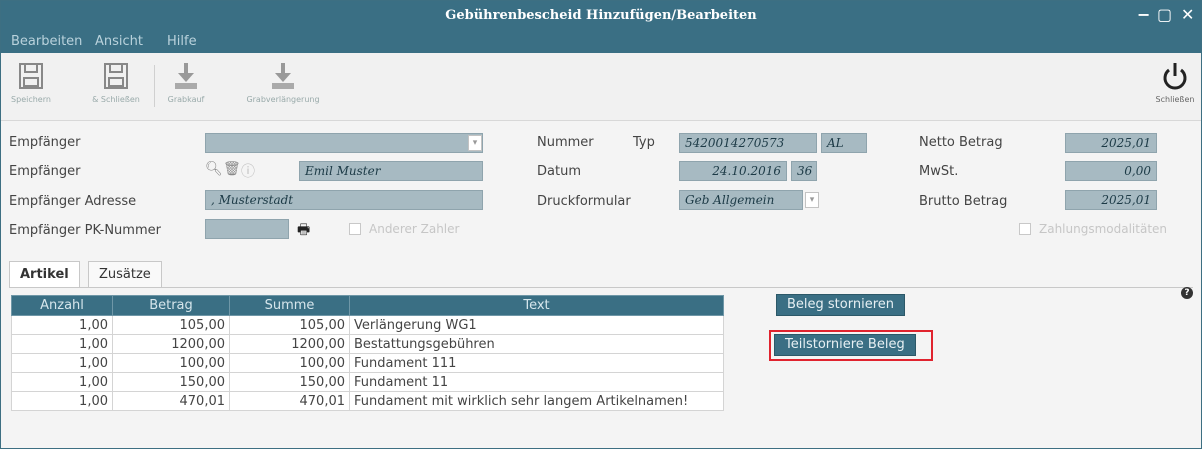 The width and height of the screenshot is (1202, 449). I want to click on close-icon: ✕, so click(1187, 15).